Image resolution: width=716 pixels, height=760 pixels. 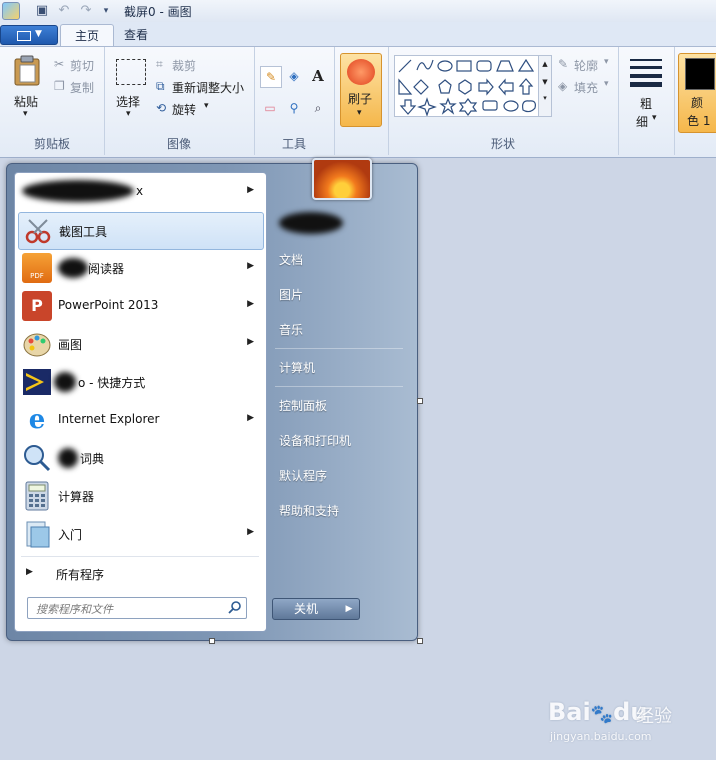 What do you see at coordinates (29, 35) in the screenshot?
I see `paint-menu-button: ▼` at bounding box center [29, 35].